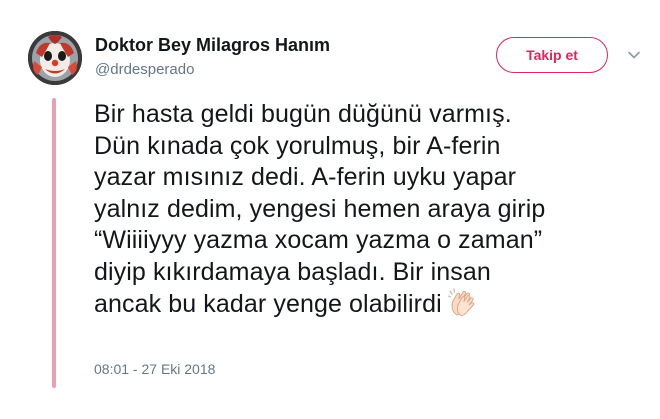  I want to click on tweet-text-line: yalnız dedim, yengesi hemen araya girip, so click(320, 208).